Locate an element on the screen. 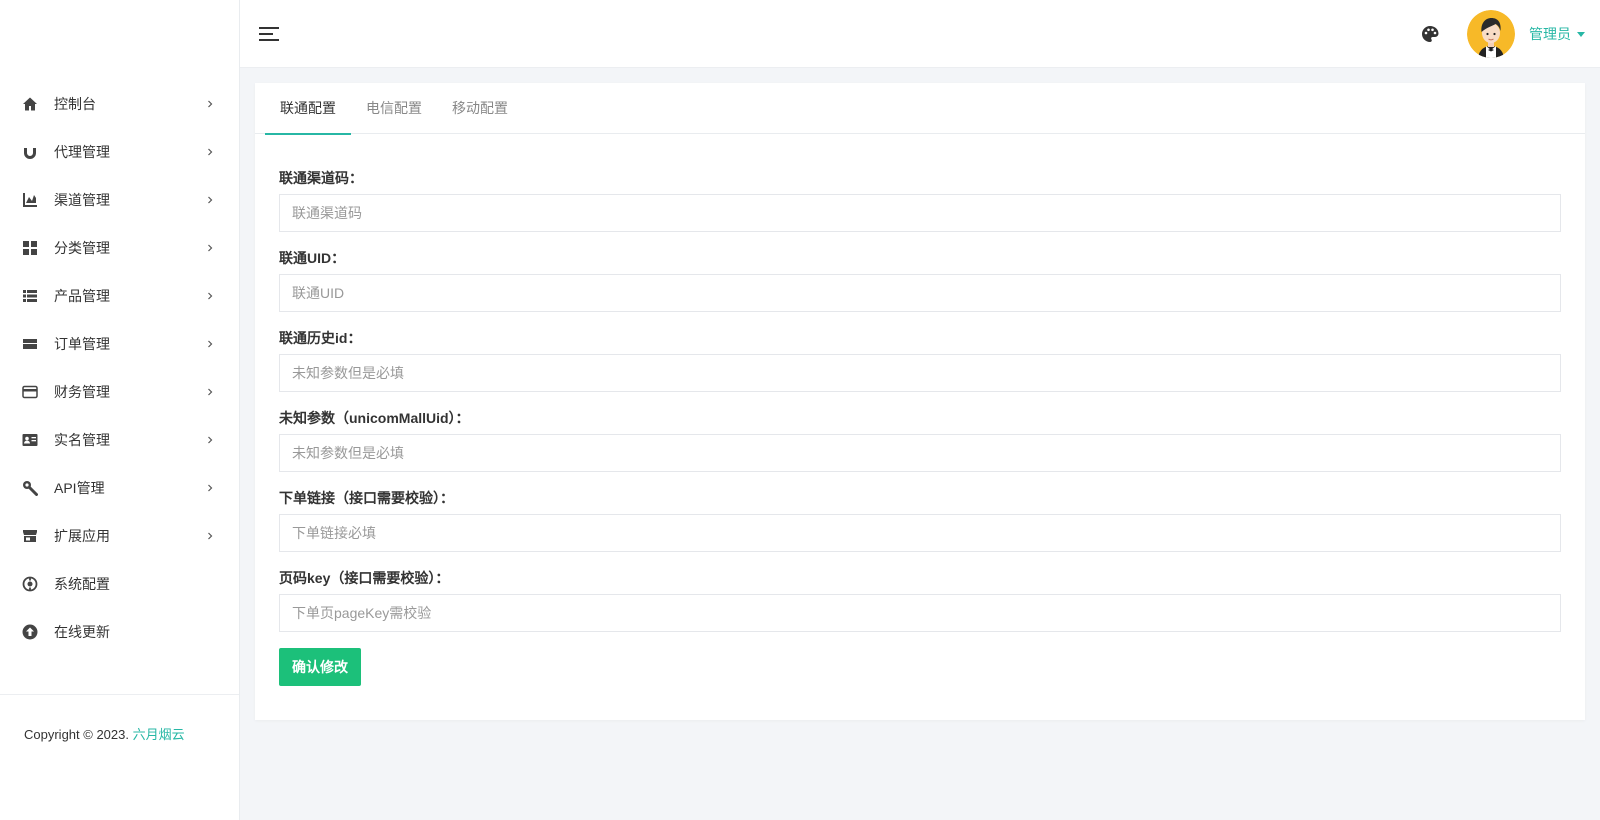 This screenshot has width=1600, height=820. credit-card-icon is located at coordinates (30, 392).